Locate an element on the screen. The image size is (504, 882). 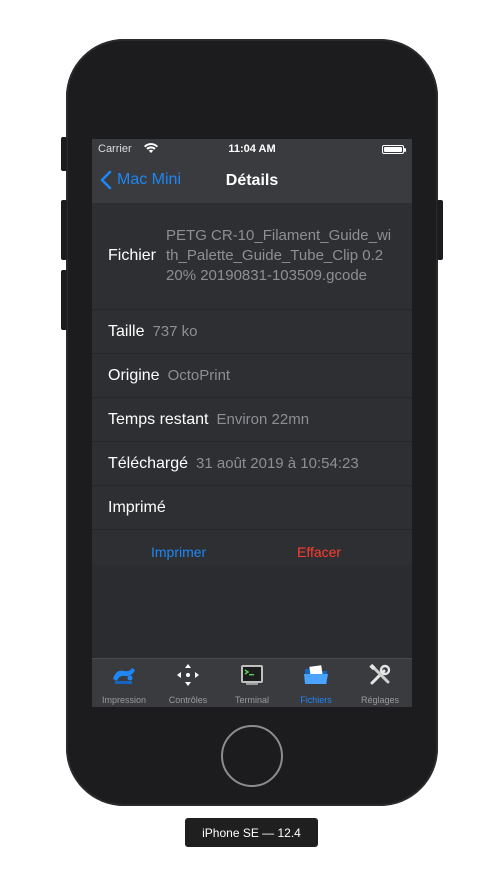
tab-reglages-label: Réglages is located at coordinates (380, 700).